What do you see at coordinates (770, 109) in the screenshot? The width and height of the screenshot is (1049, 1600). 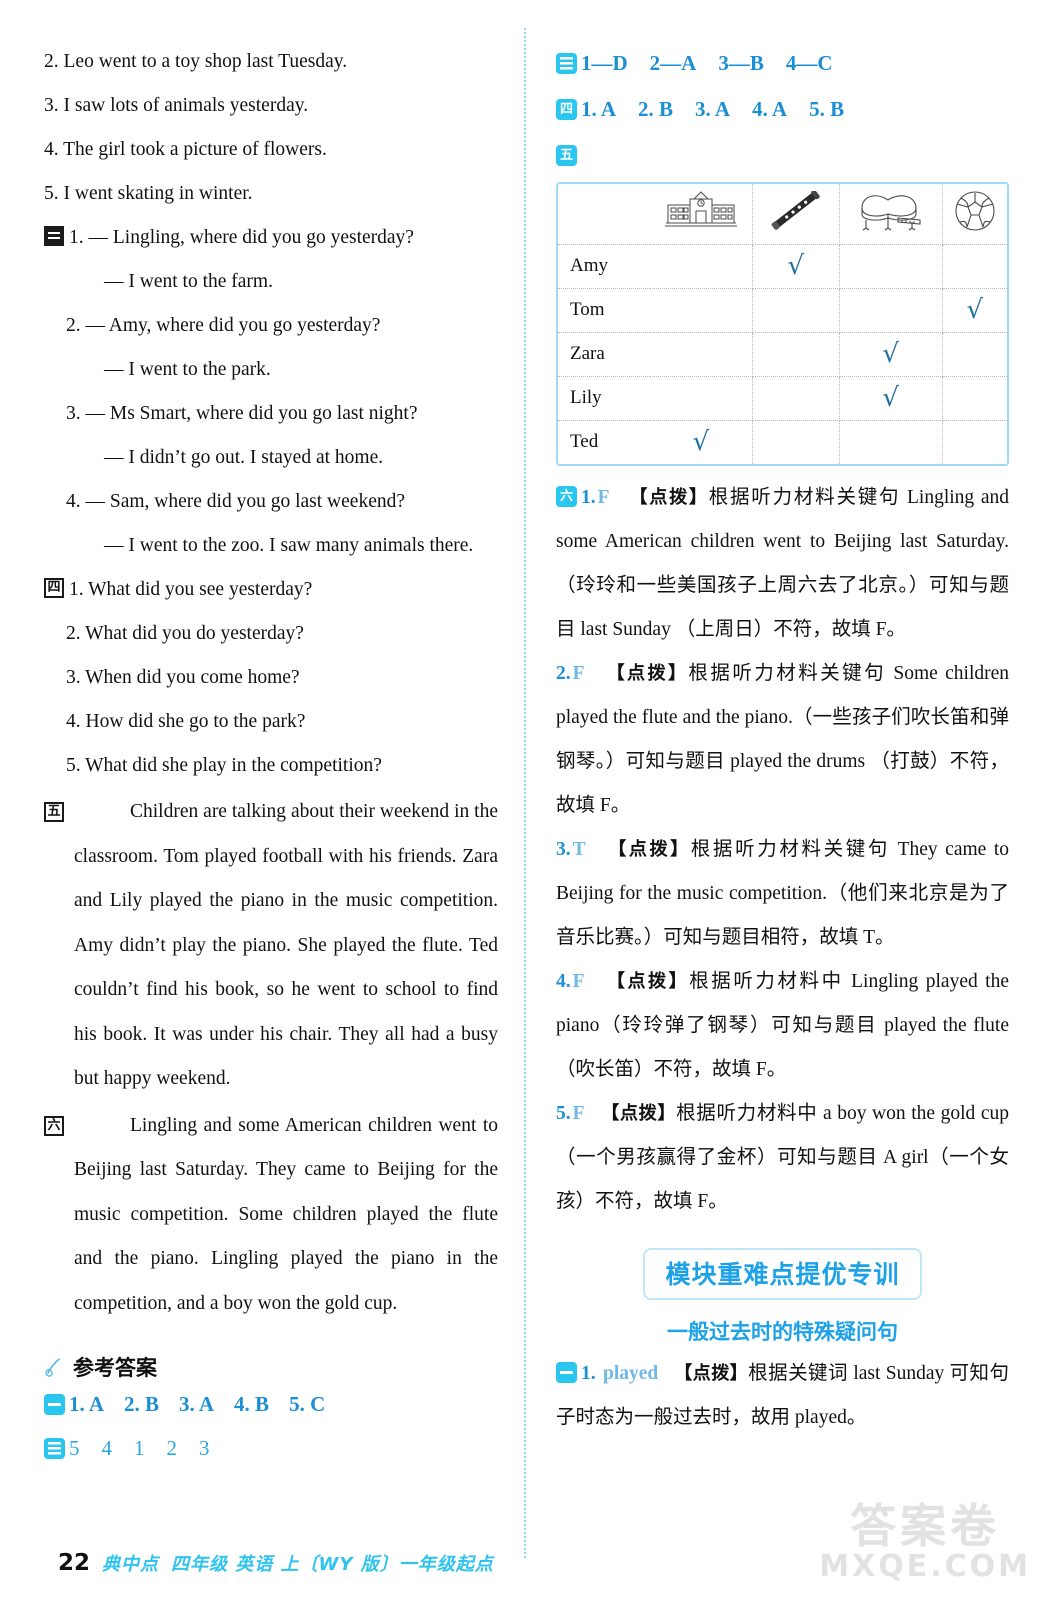 I see `answer-choice: 4. A` at bounding box center [770, 109].